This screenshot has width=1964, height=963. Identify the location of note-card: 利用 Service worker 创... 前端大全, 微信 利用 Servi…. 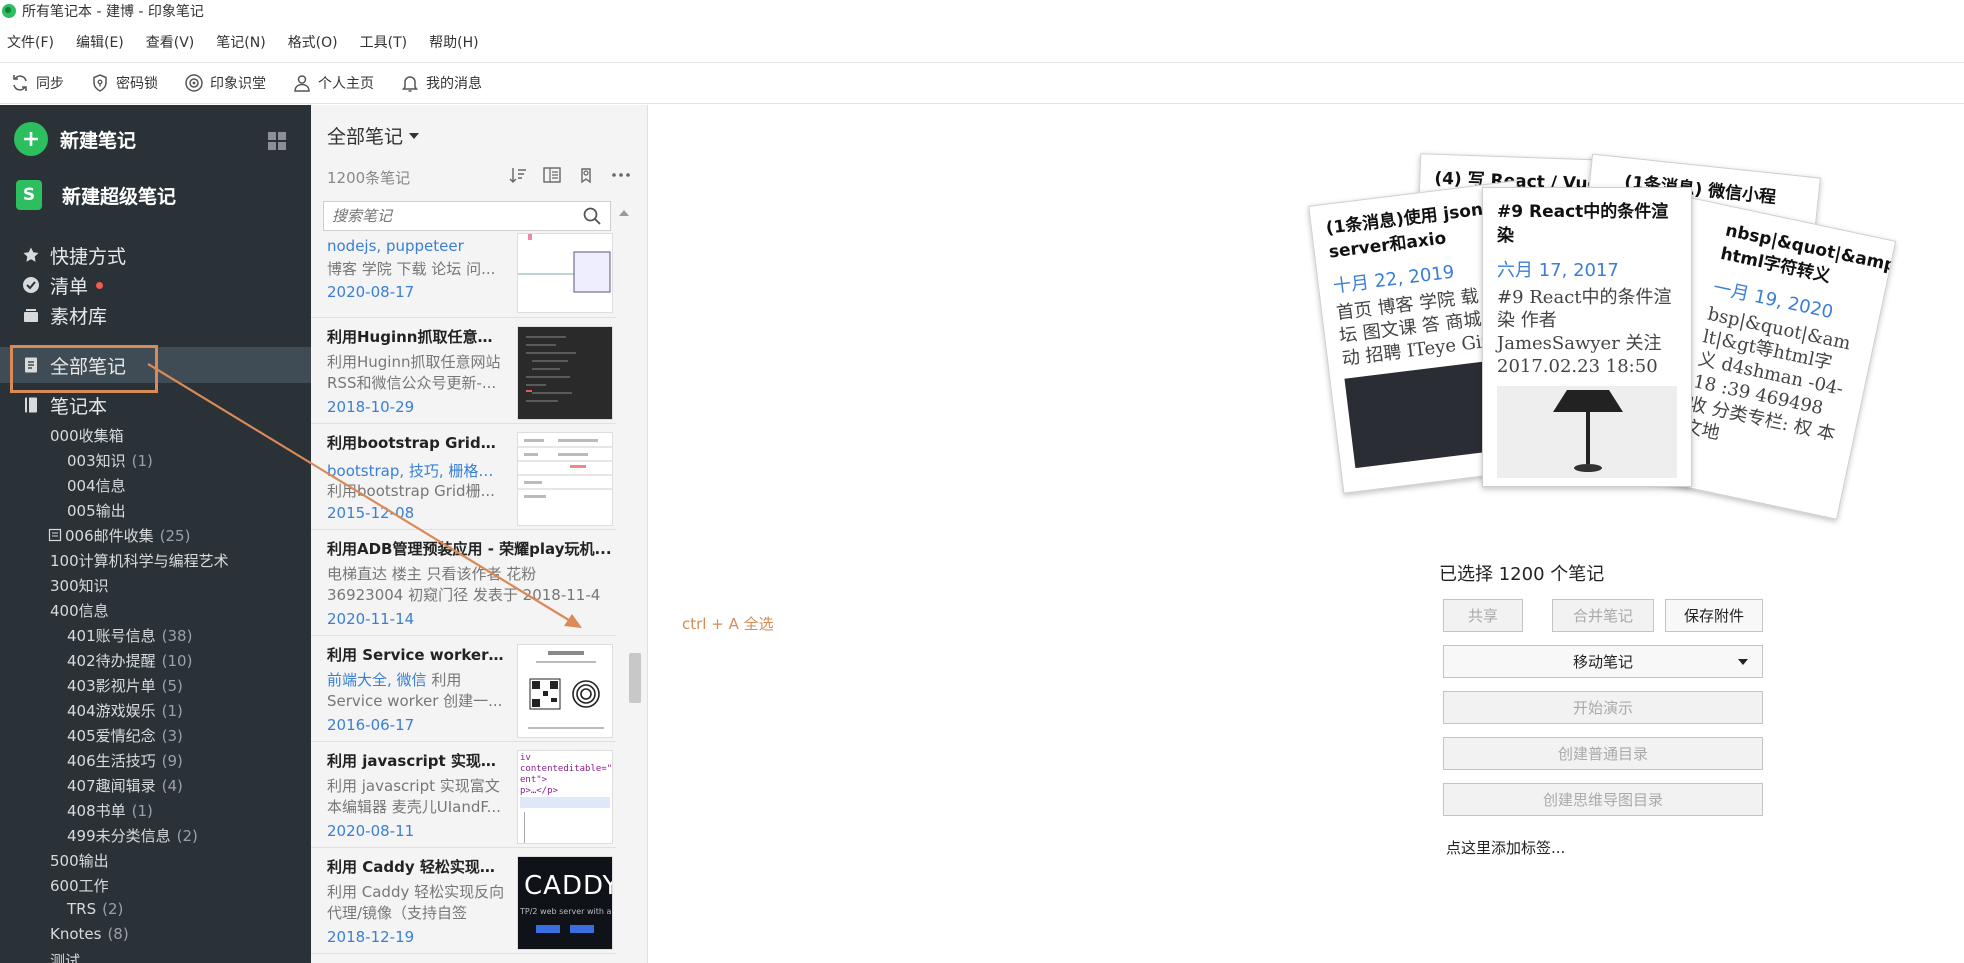
(463, 689).